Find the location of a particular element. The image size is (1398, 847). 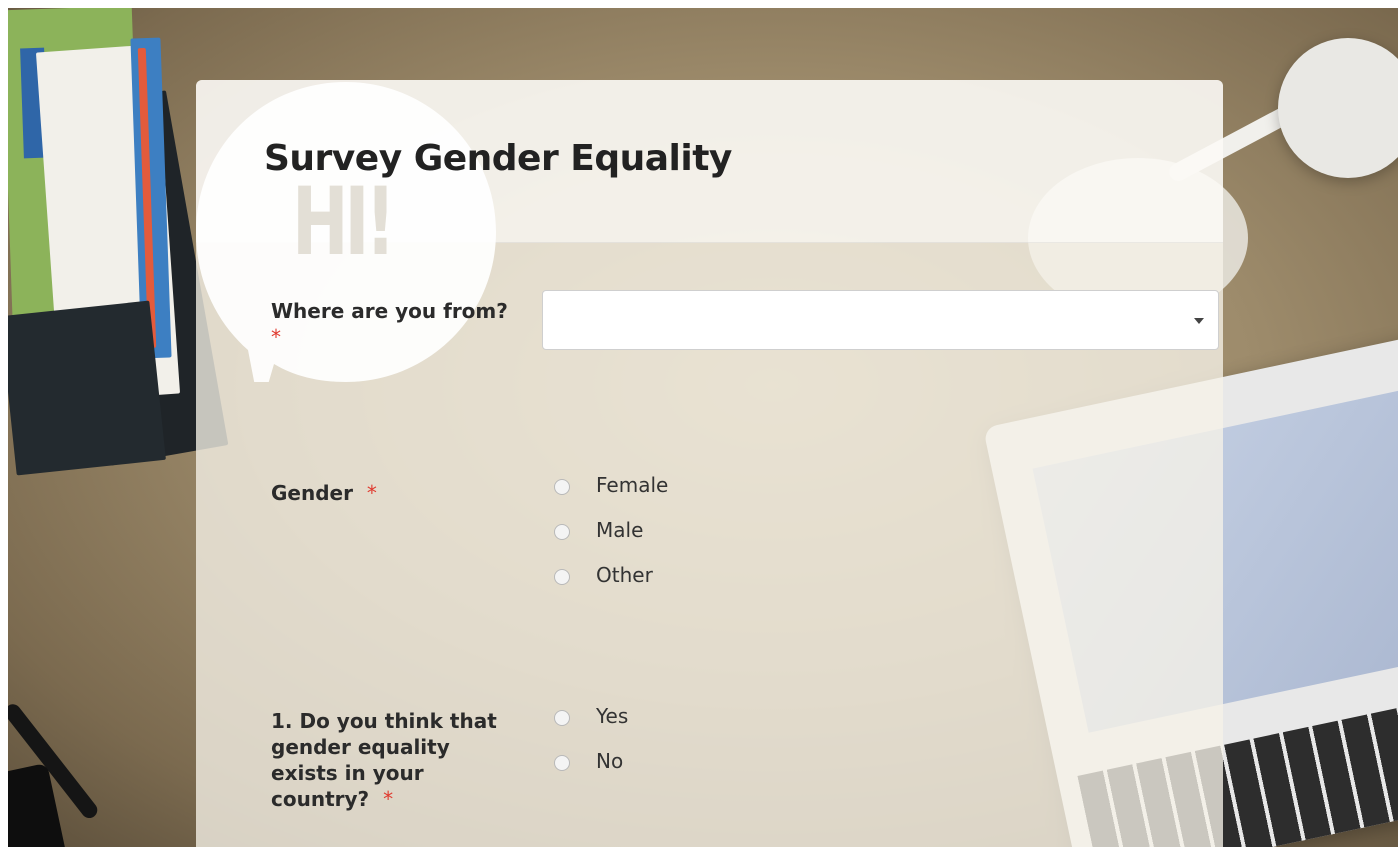

radio-label: Yes is located at coordinates (612, 716).